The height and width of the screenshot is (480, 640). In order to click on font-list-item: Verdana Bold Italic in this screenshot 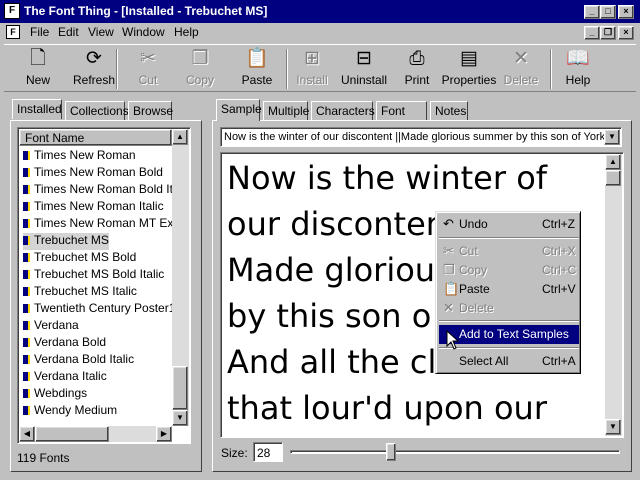, I will do `click(78, 360)`.